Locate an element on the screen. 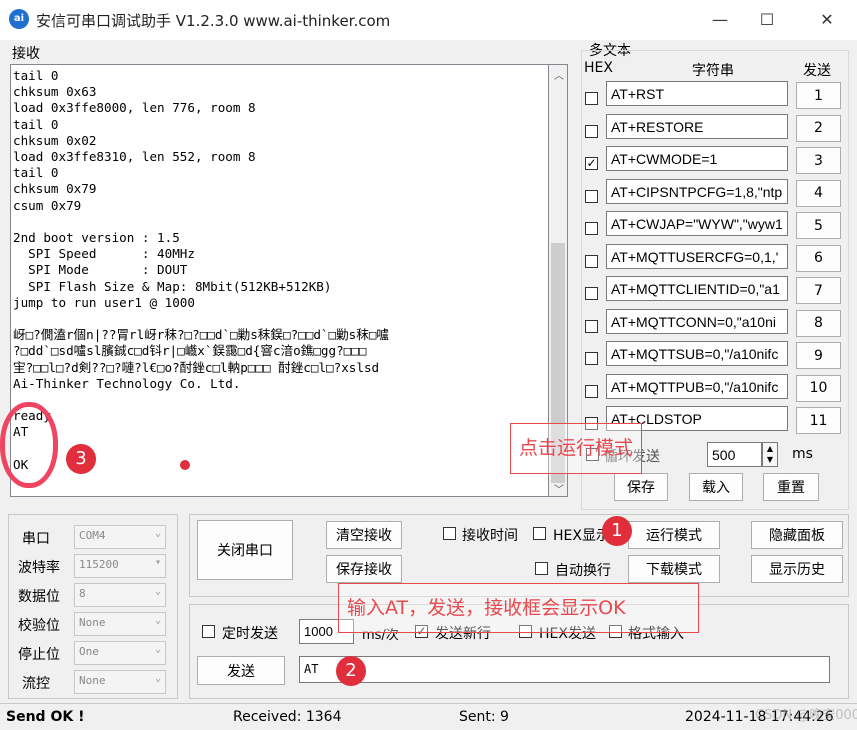 The width and height of the screenshot is (857, 730). multi-row-string-input: AT+CIPSNTPCFG=1,8,"ntp is located at coordinates (697, 191).